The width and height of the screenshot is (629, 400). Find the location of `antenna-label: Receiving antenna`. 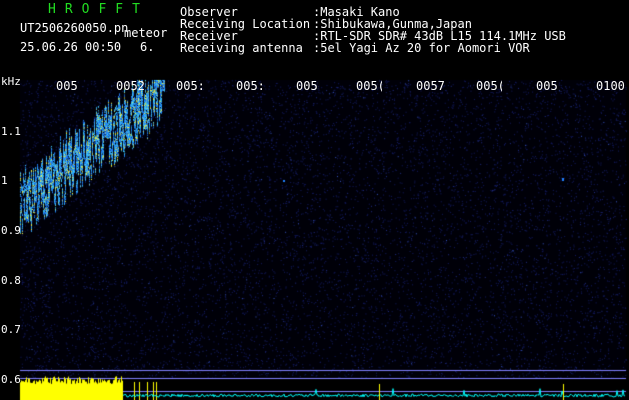

antenna-label: Receiving antenna is located at coordinates (241, 48).